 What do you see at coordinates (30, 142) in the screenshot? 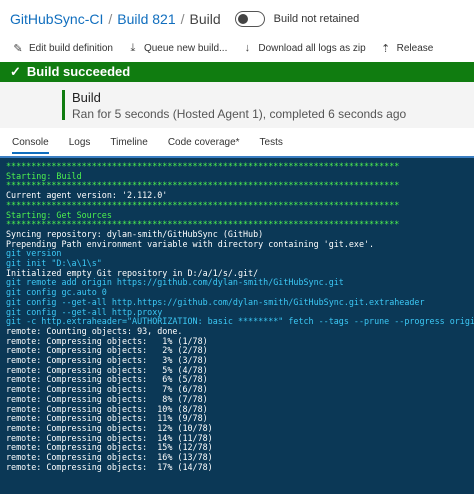
I see `tab-console: Console` at bounding box center [30, 142].